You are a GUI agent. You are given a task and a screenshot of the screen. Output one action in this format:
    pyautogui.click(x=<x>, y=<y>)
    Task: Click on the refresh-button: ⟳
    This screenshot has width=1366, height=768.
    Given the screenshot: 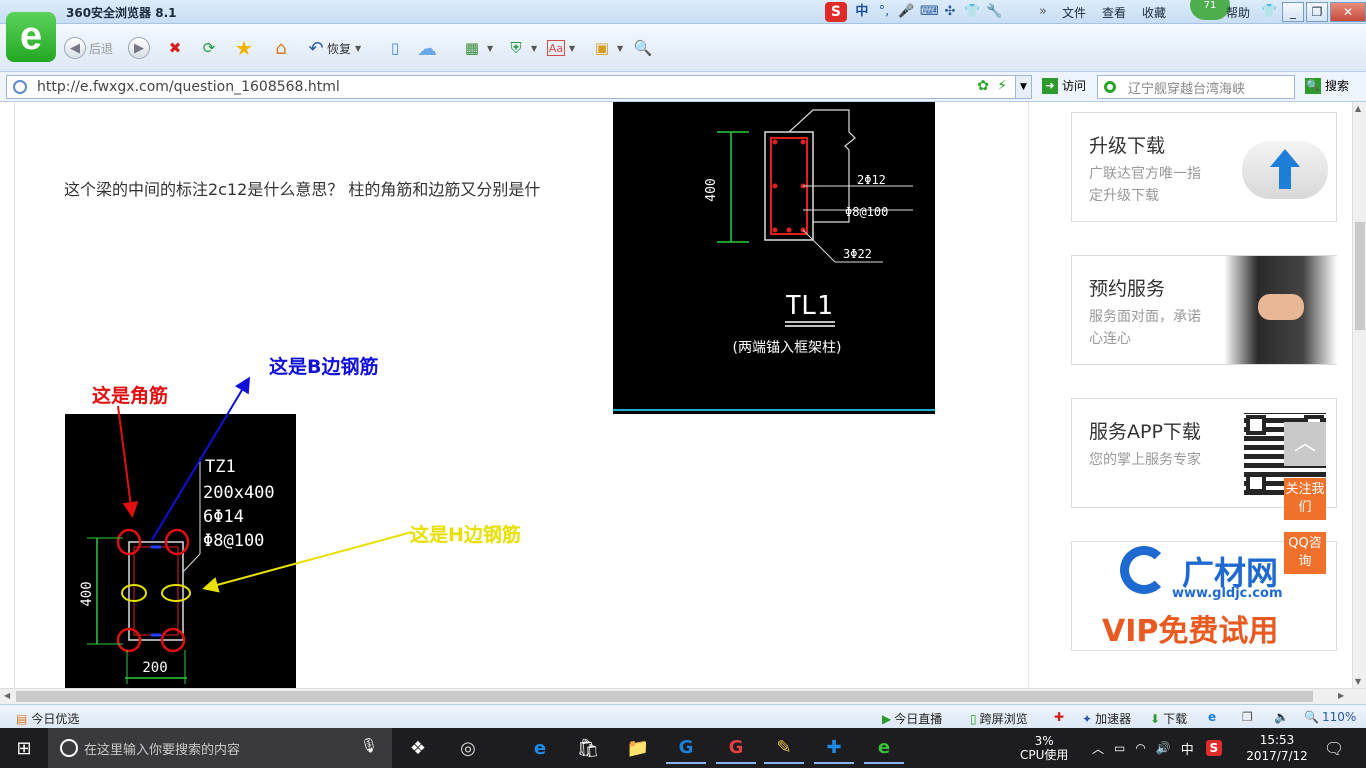 What is the action you would take?
    pyautogui.click(x=209, y=48)
    